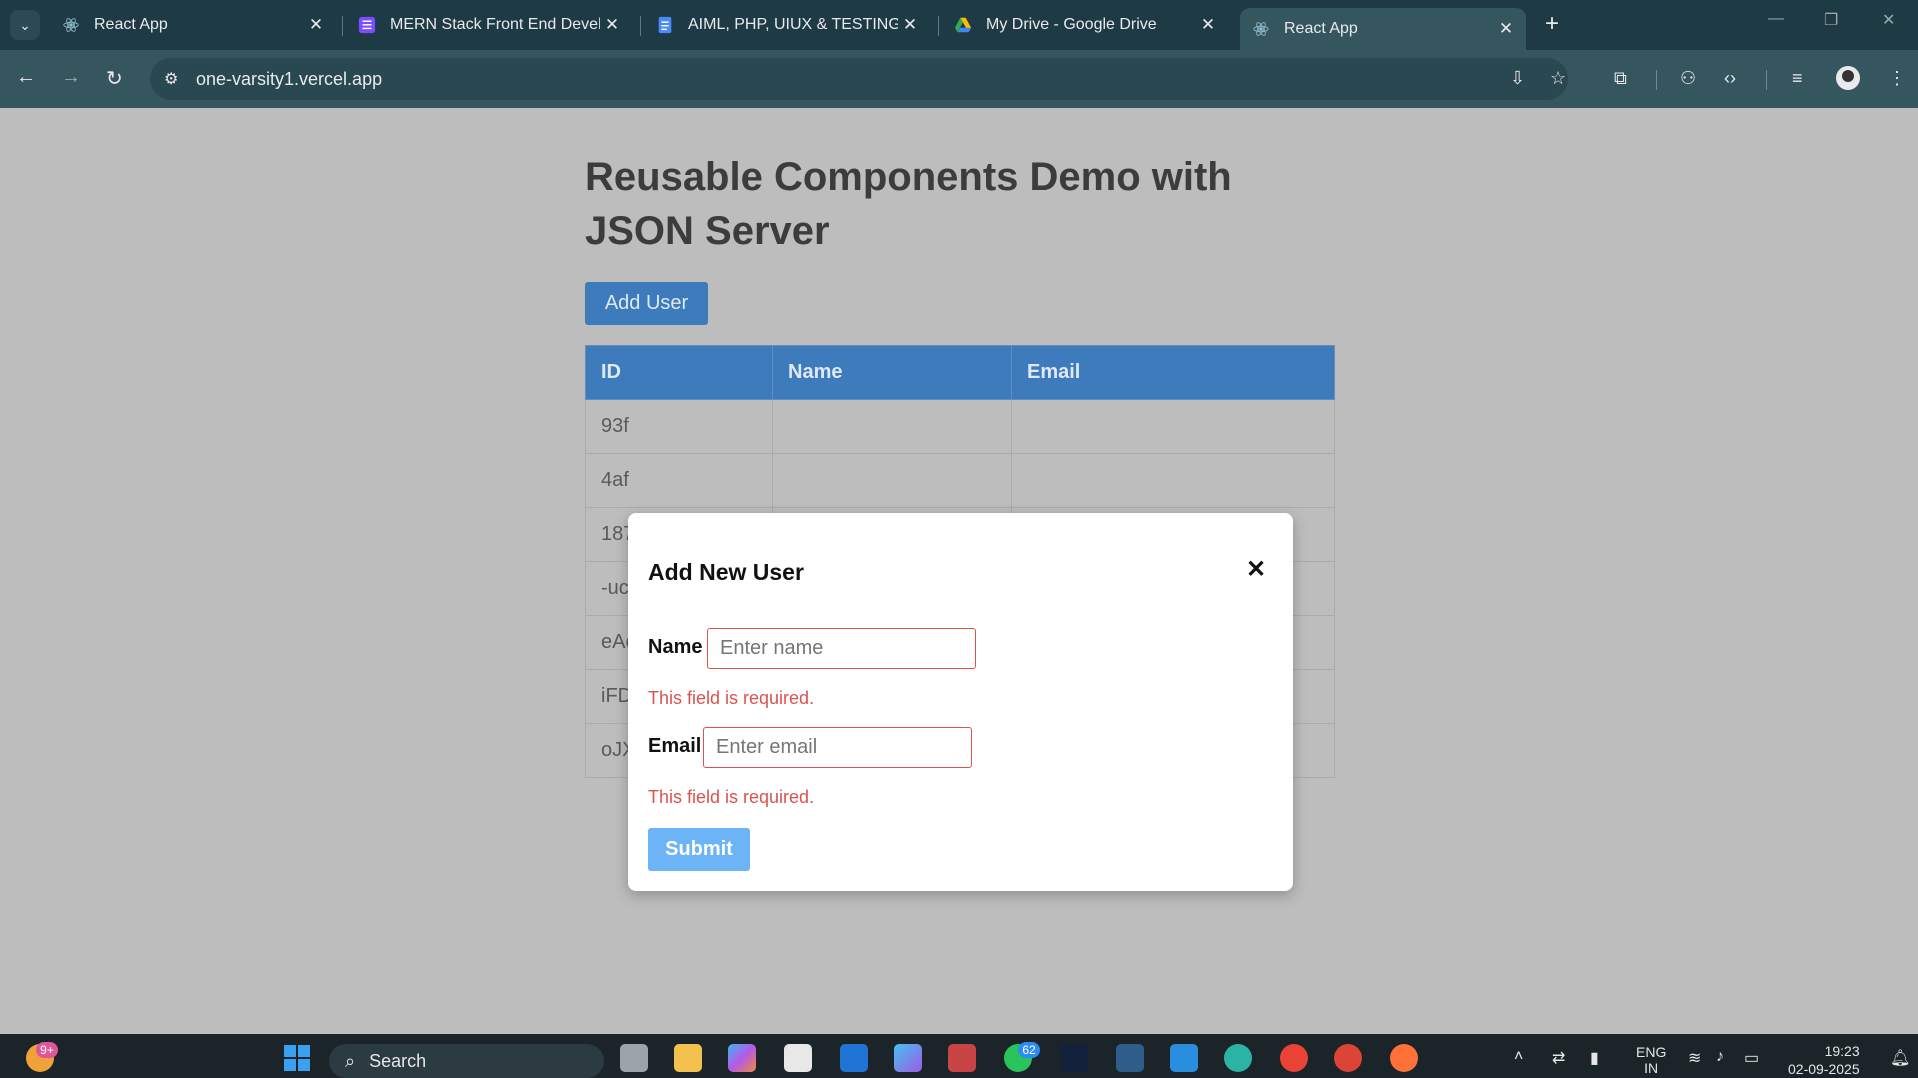 The width and height of the screenshot is (1918, 1078). I want to click on tab-title: My Drive - Google Drive, so click(1071, 24).